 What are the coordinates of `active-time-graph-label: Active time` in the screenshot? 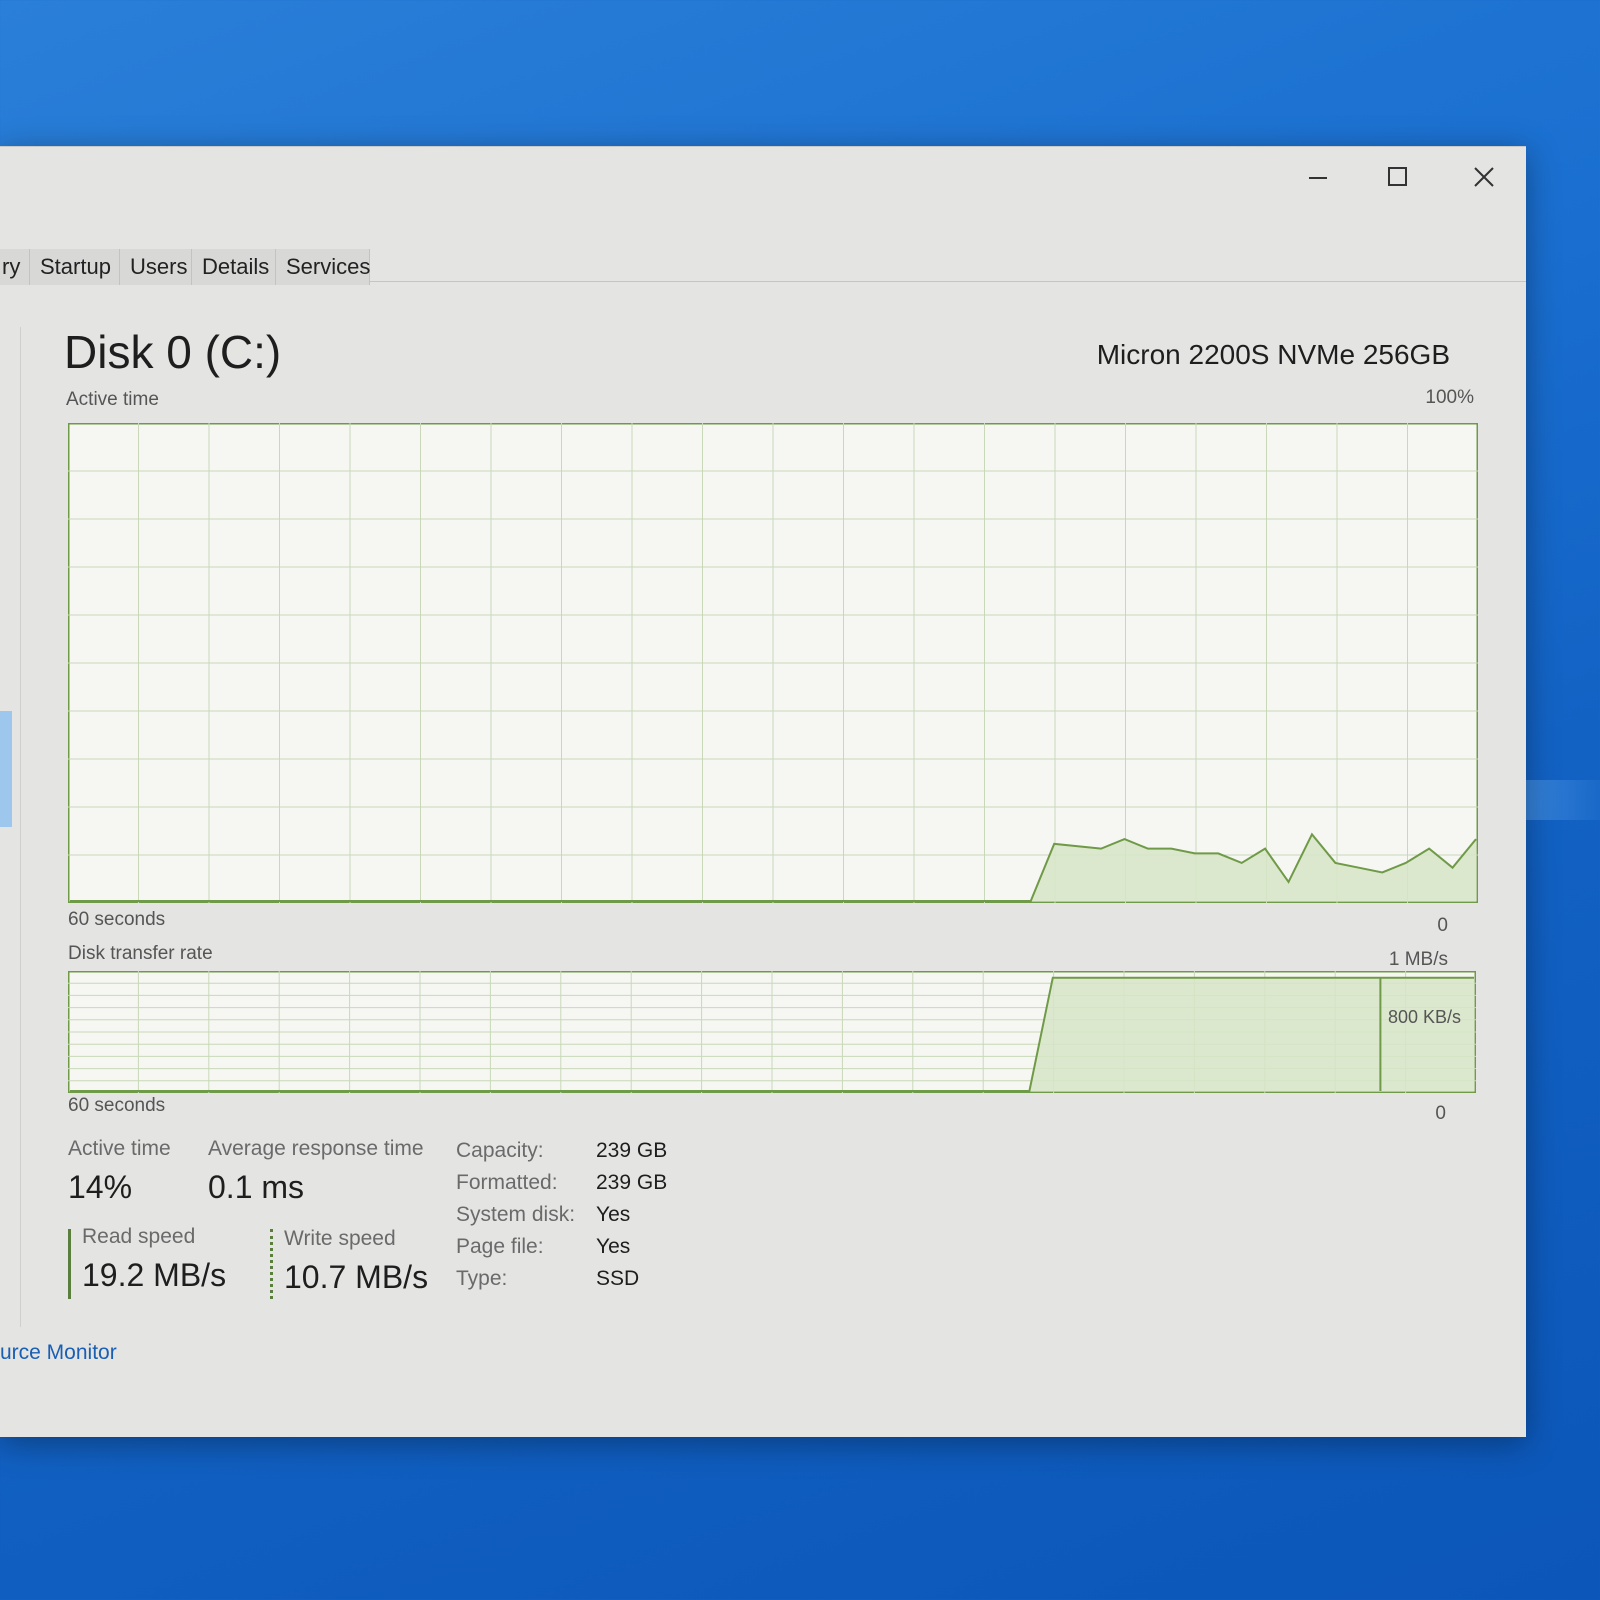 It's located at (112, 399).